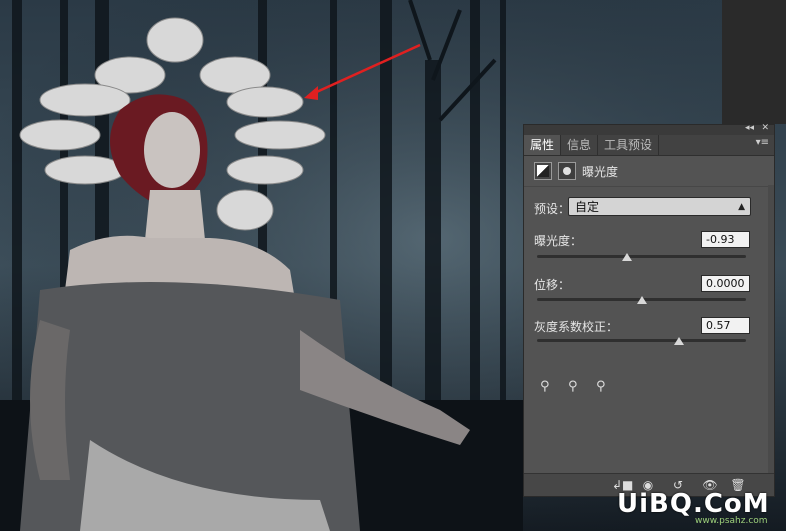  Describe the element at coordinates (587, 207) in the screenshot. I see `preset-value: 自定` at that location.